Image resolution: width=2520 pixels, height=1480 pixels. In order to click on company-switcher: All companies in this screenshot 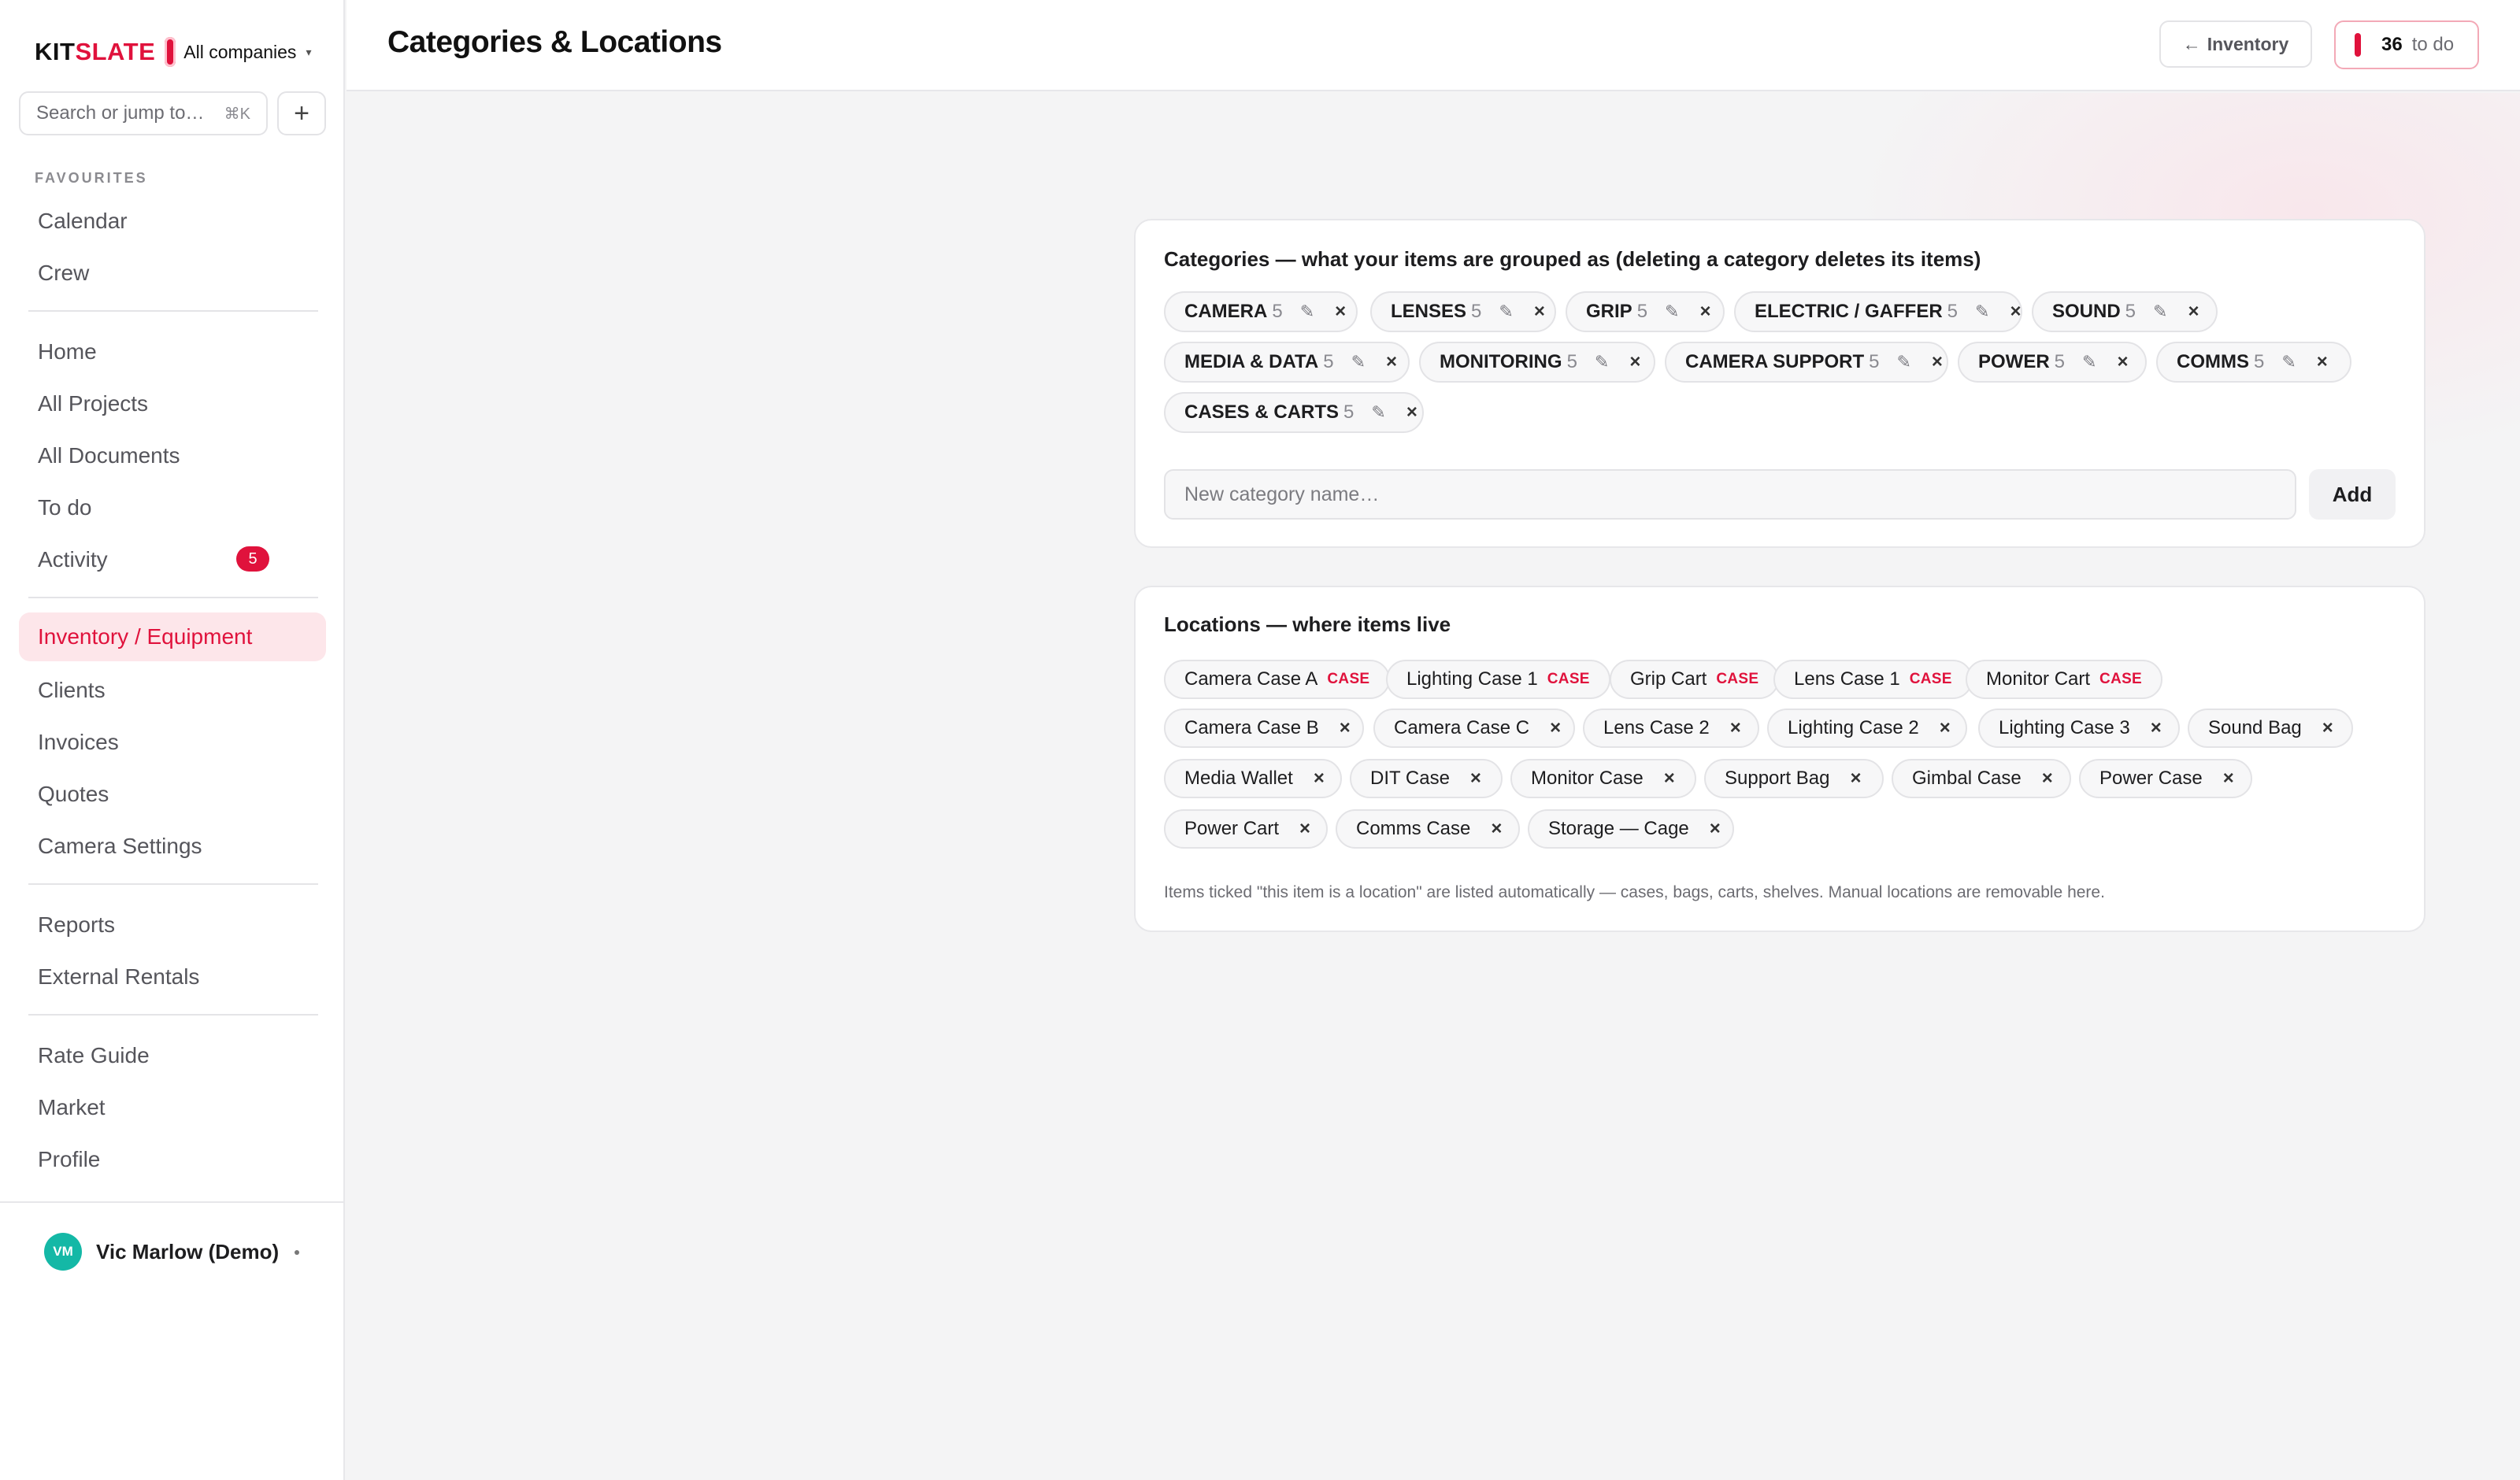, I will do `click(239, 52)`.